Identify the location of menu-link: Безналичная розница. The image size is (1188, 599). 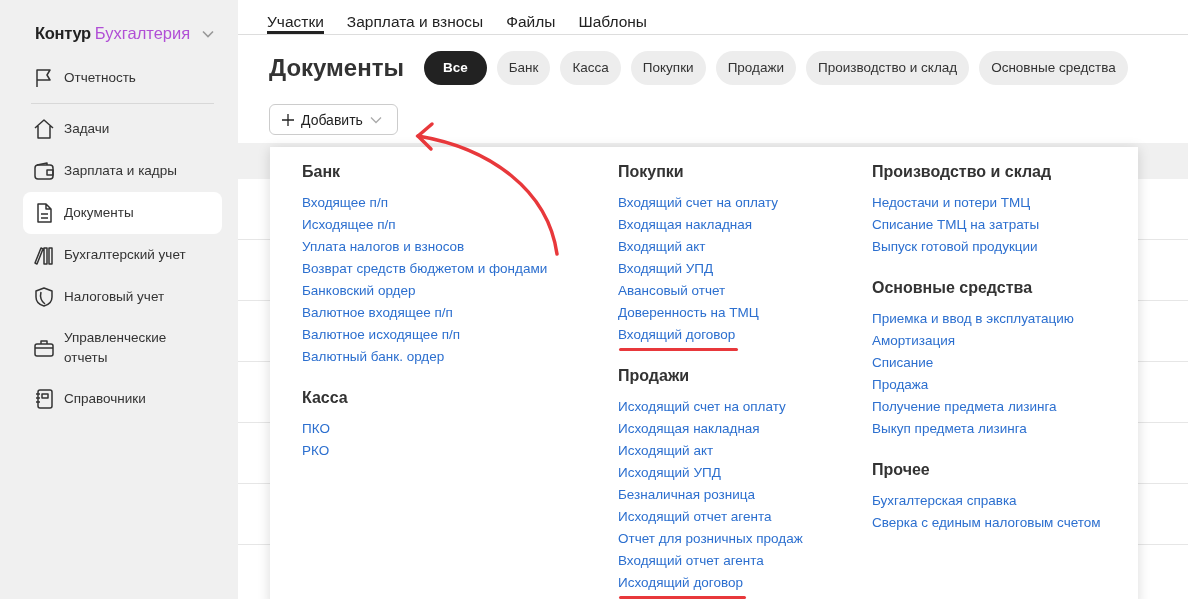
(686, 494).